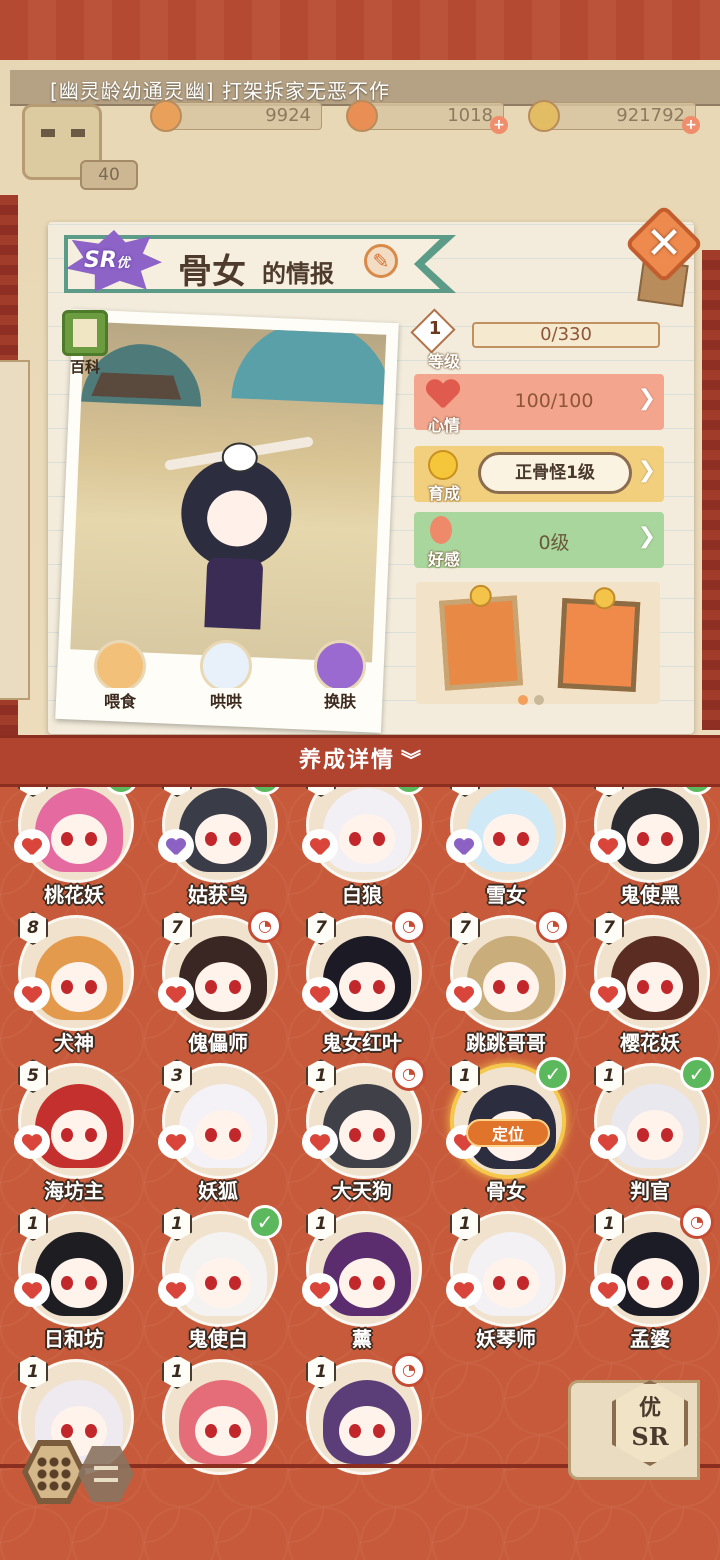 The height and width of the screenshot is (1560, 720). I want to click on roster-card: 1薰, so click(362, 1287).